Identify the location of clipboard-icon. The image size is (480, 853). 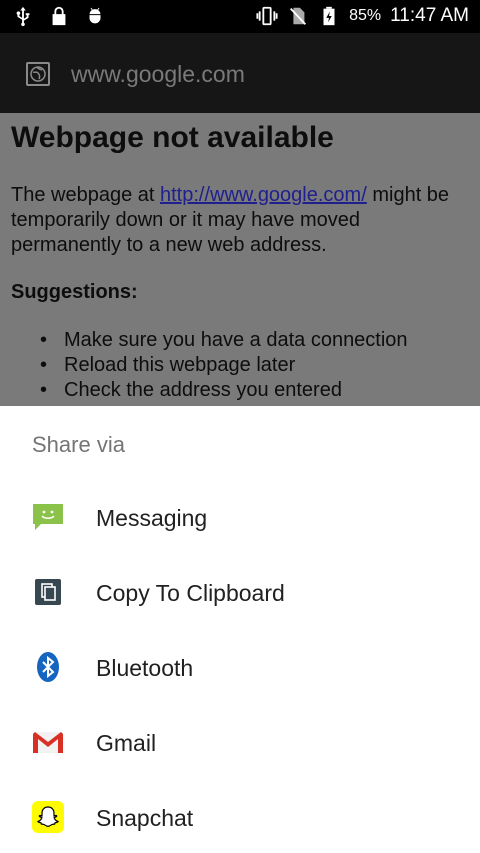
(48, 592).